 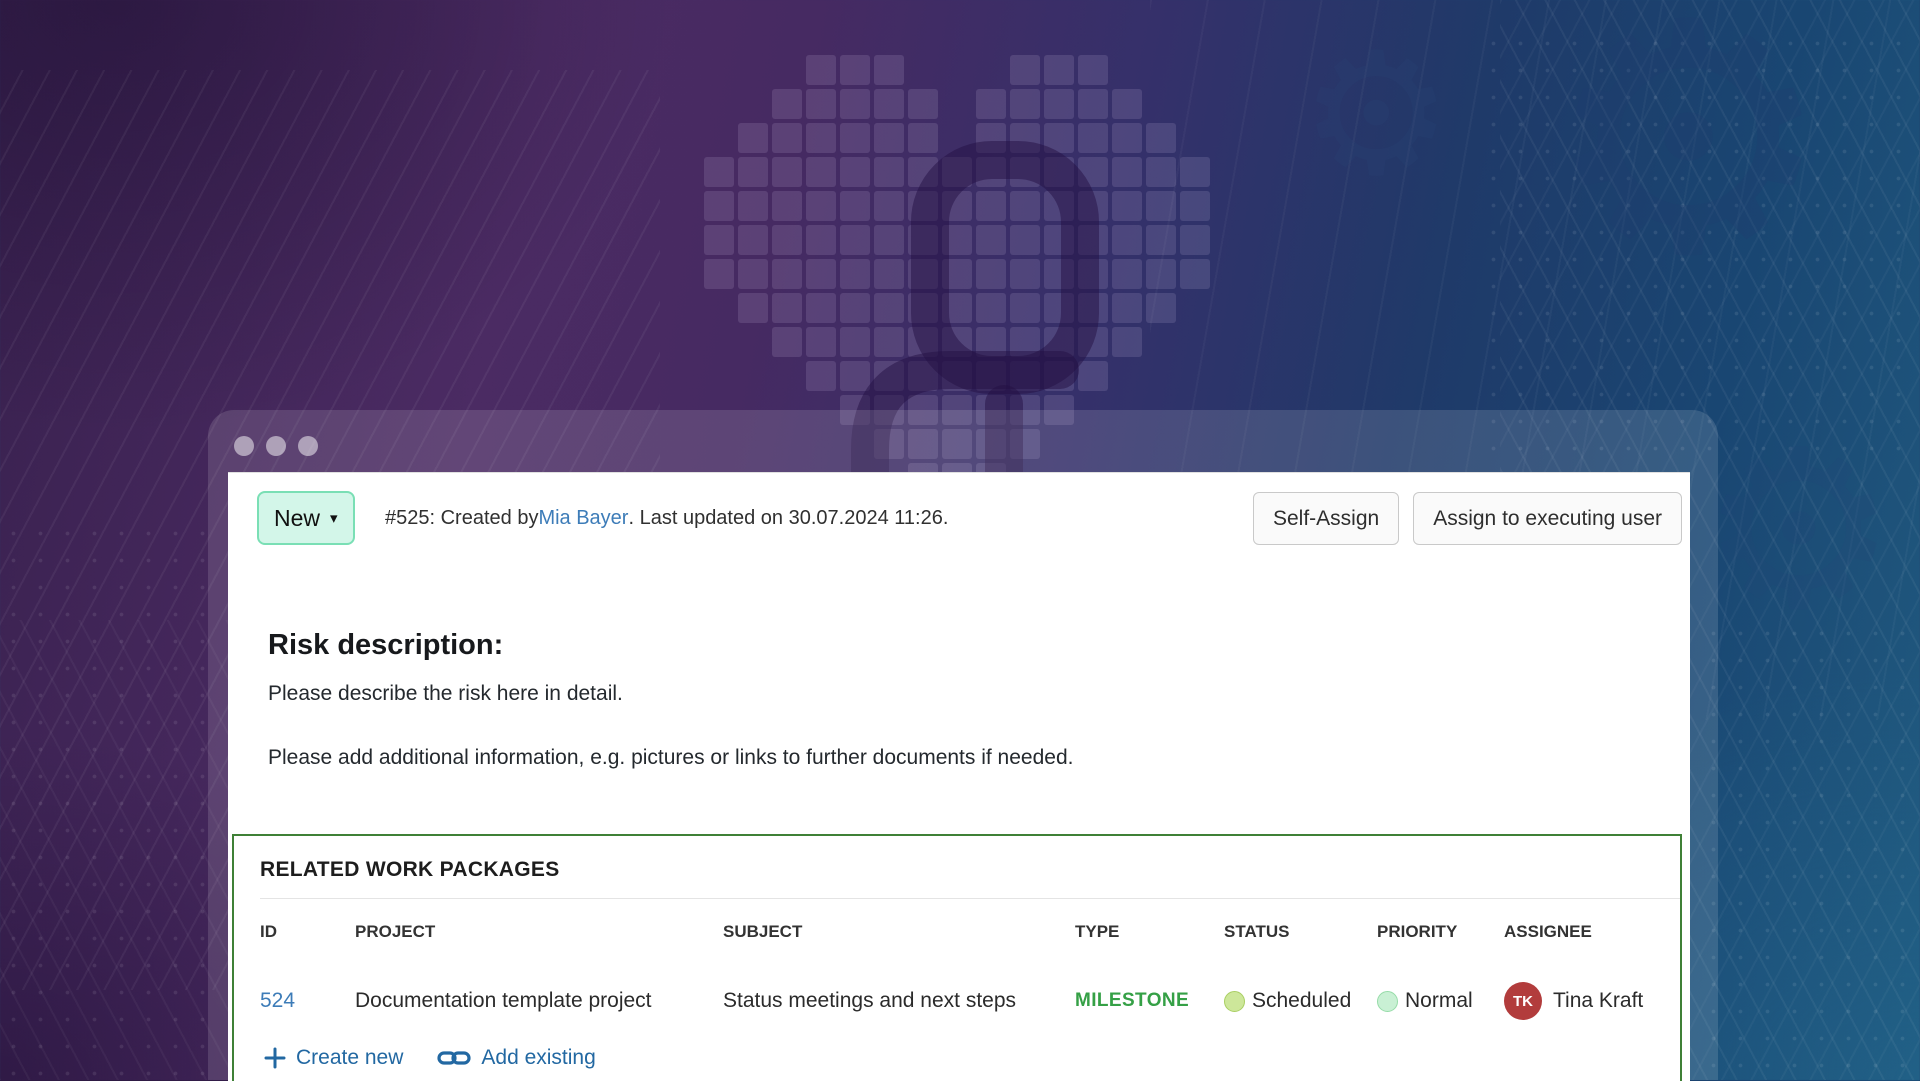 I want to click on column-header-status: STATUS, so click(x=1257, y=931).